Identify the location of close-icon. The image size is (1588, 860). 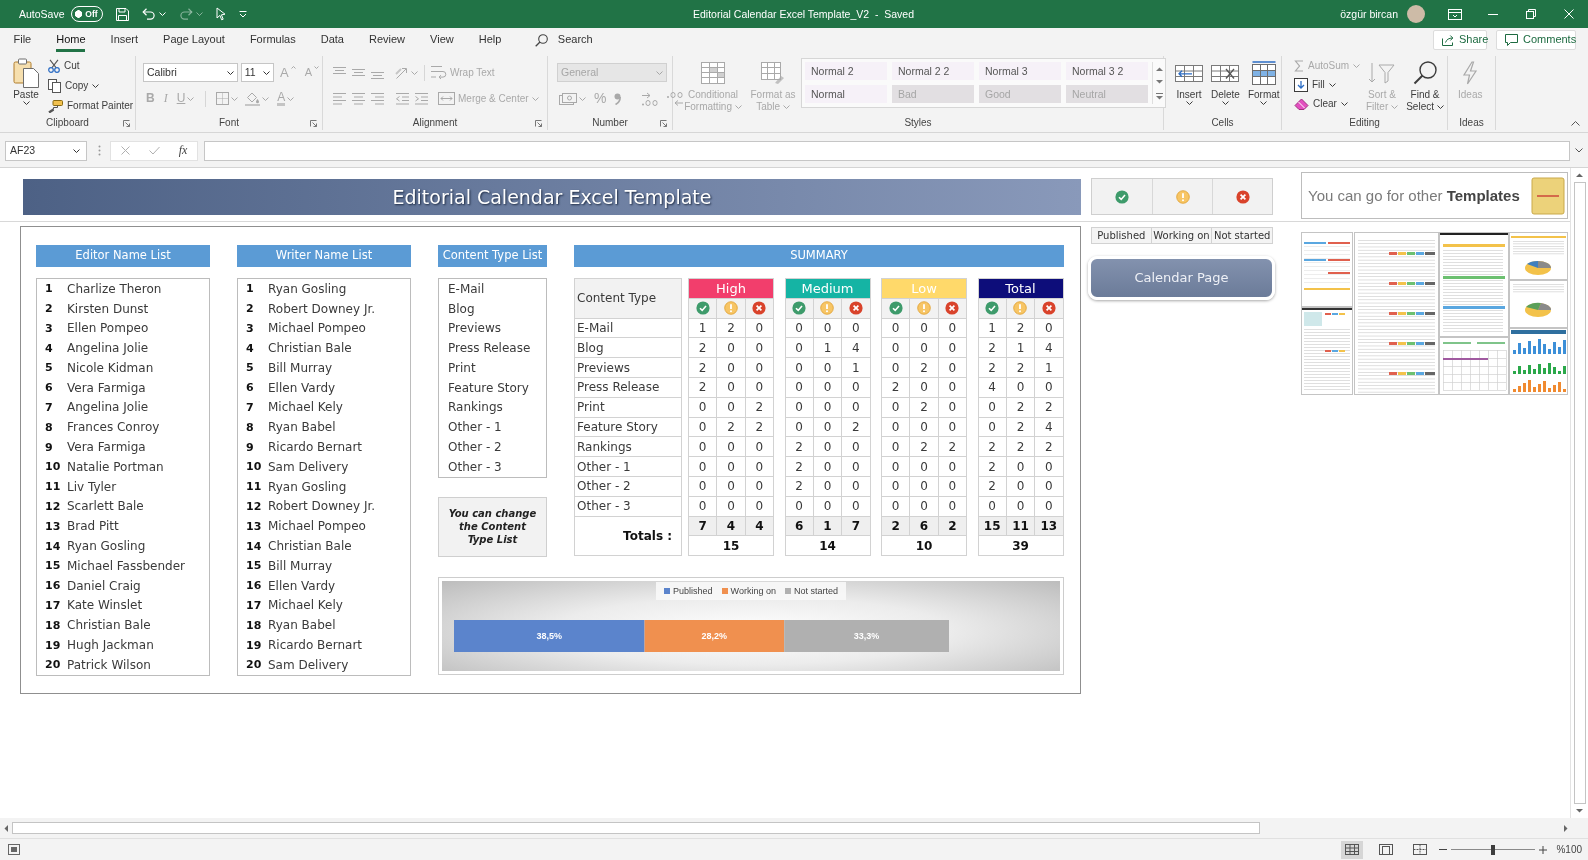
(1569, 14).